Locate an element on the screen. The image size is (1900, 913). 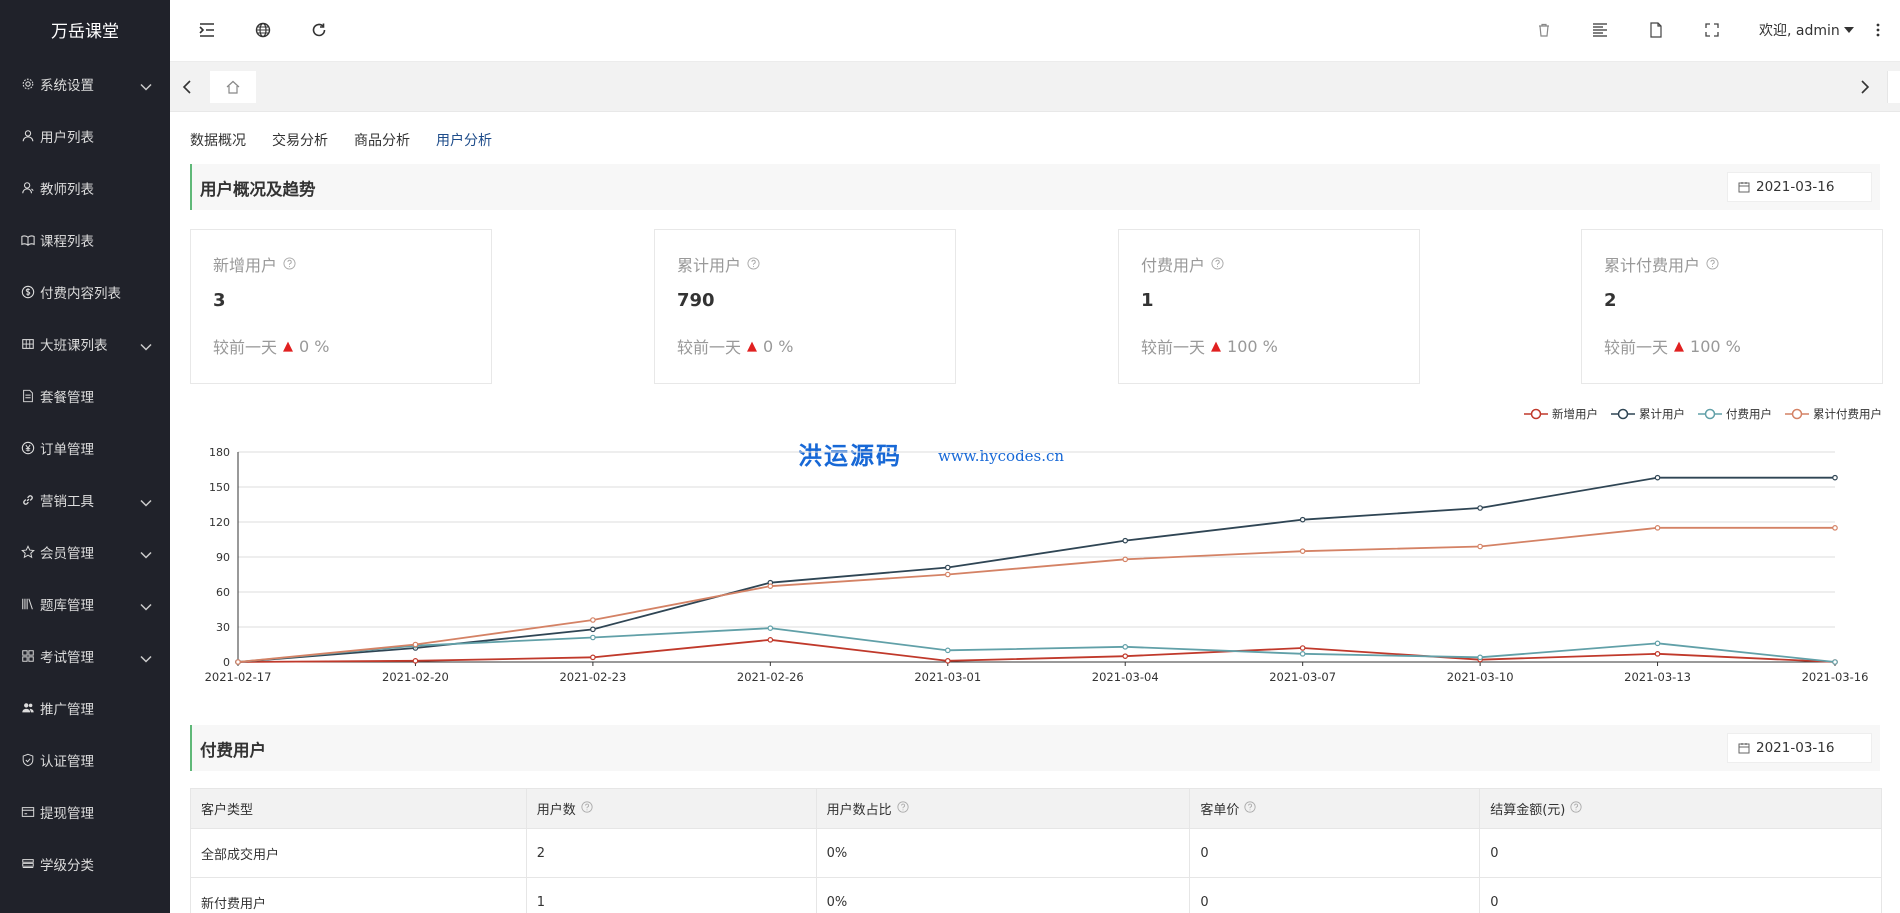
stat-label: 累计付费用户 is located at coordinates (1661, 264).